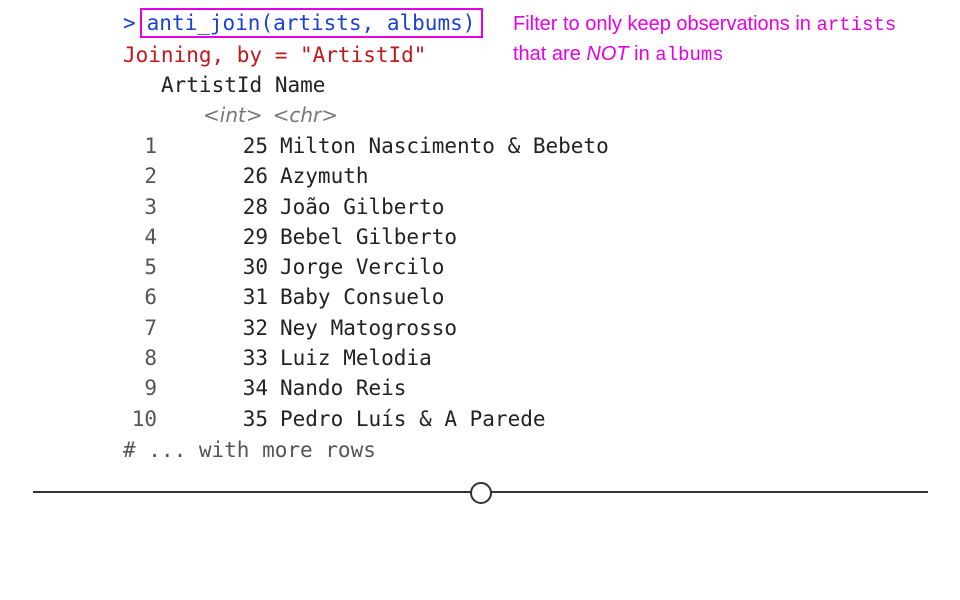 This screenshot has height=600, width=960. I want to click on artist-name-cell: Ney Matogrosso, so click(369, 327).